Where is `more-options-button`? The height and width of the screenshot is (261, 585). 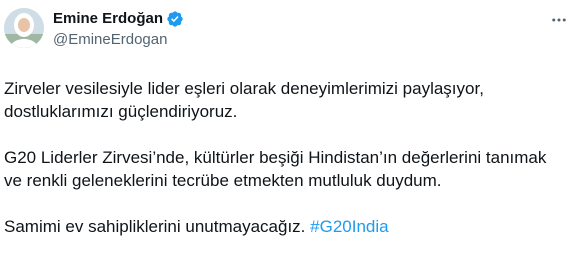 more-options-button is located at coordinates (559, 22).